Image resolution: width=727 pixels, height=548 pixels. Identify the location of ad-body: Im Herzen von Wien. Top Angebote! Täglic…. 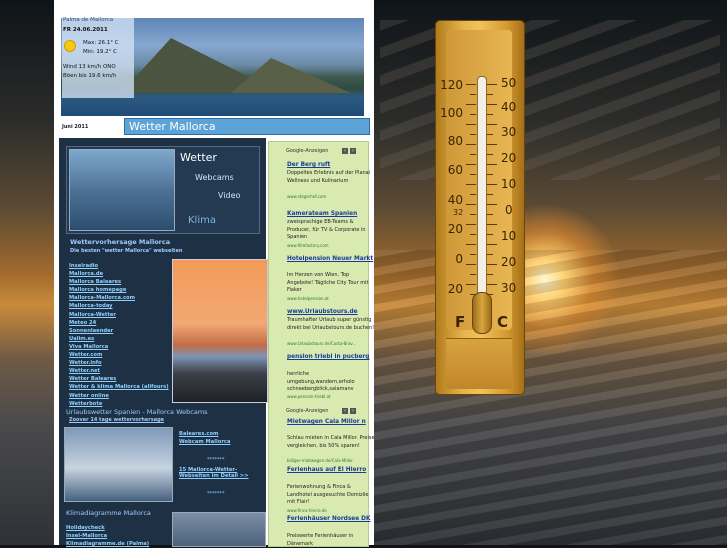
(328, 282).